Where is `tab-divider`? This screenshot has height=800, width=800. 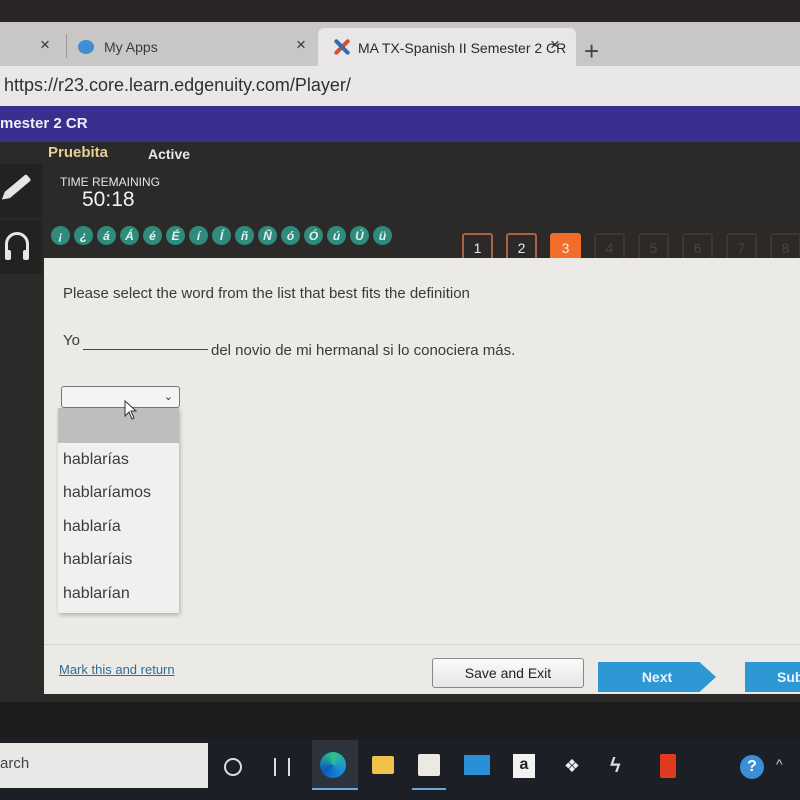 tab-divider is located at coordinates (66, 46).